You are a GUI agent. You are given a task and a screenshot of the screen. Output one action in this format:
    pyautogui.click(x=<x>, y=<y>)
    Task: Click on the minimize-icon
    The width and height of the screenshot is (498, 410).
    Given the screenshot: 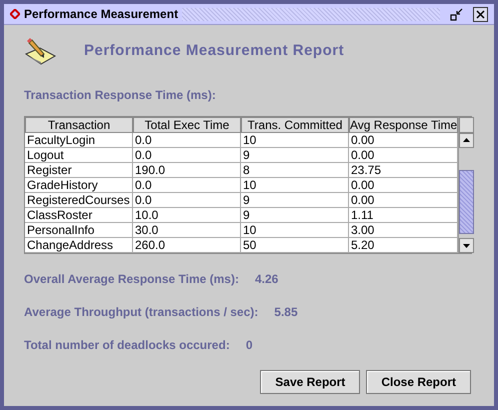 What is the action you would take?
    pyautogui.click(x=456, y=14)
    